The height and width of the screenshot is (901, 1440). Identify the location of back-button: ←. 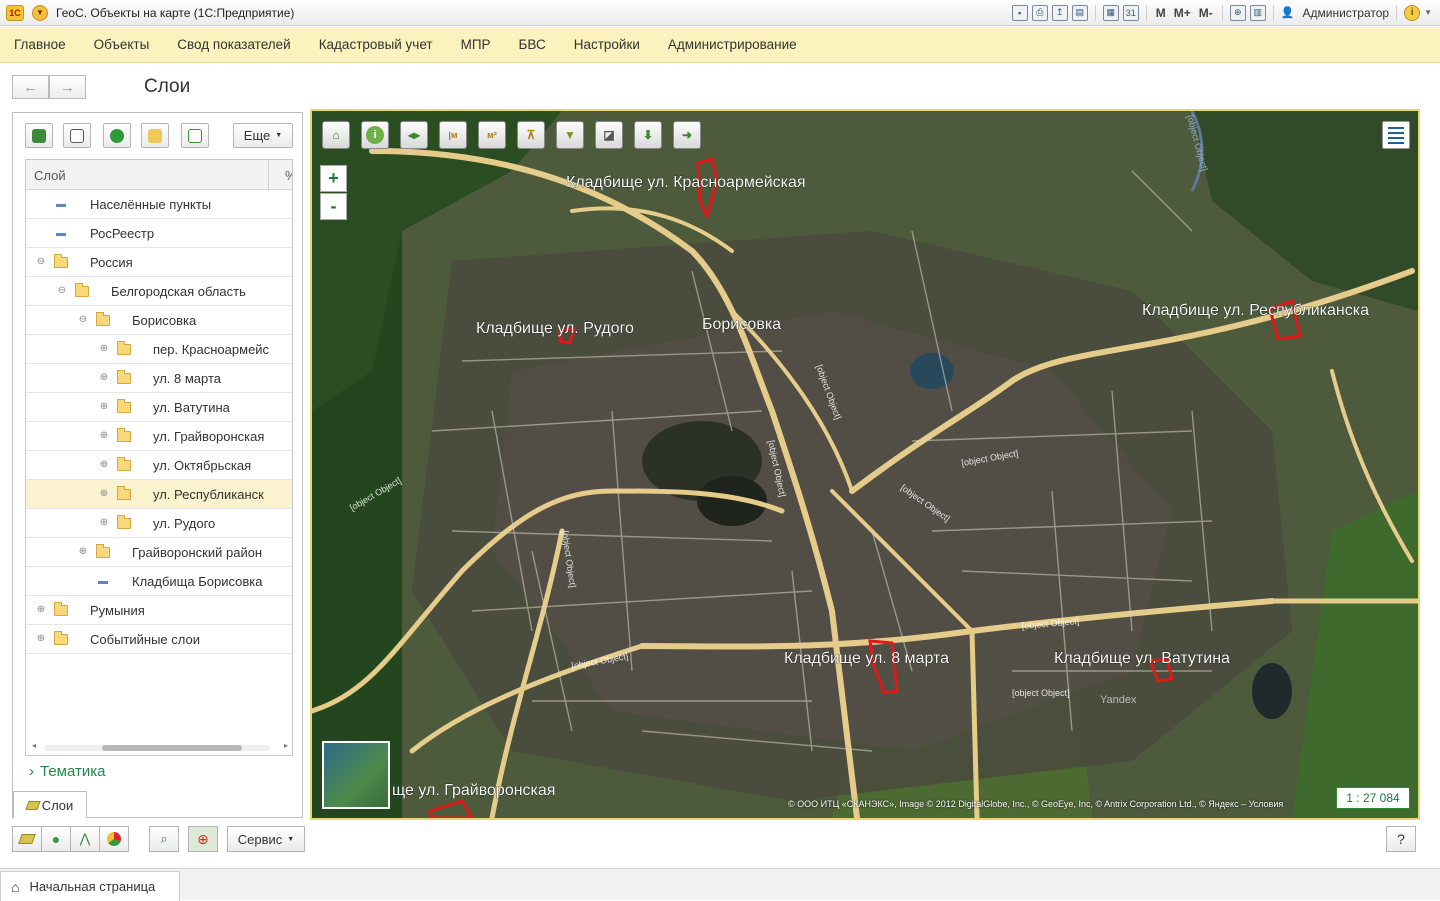
(30, 87).